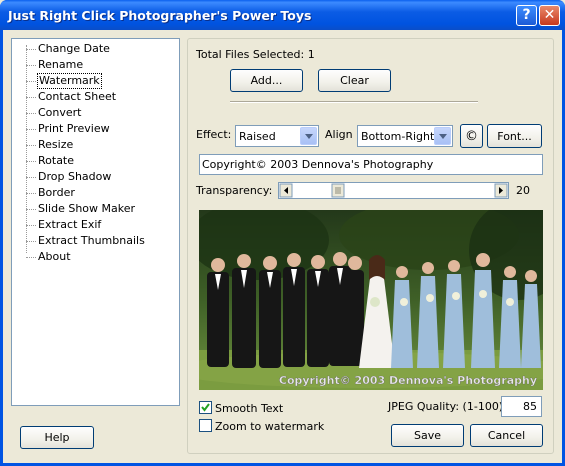  Describe the element at coordinates (270, 426) in the screenshot. I see `zoom-to-watermark-label: Zoom to watermark` at that location.